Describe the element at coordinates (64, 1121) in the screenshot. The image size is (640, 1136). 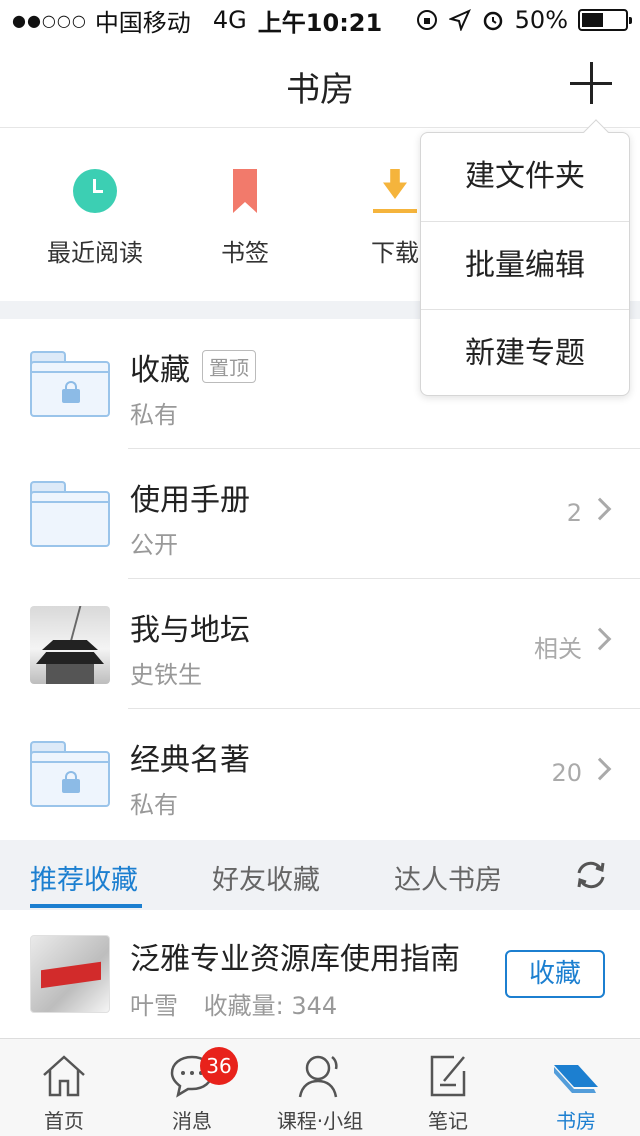
I see `tabbar-home-label: 首页` at that location.